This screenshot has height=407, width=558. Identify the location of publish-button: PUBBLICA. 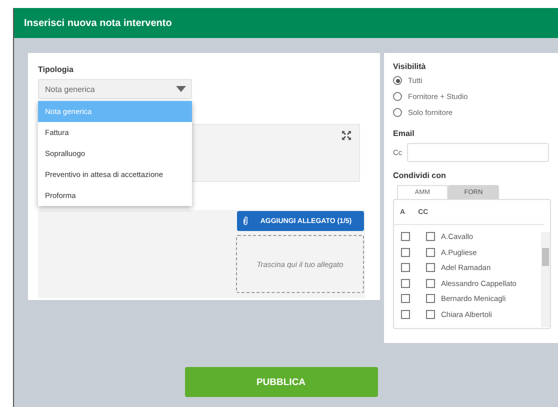
(281, 382).